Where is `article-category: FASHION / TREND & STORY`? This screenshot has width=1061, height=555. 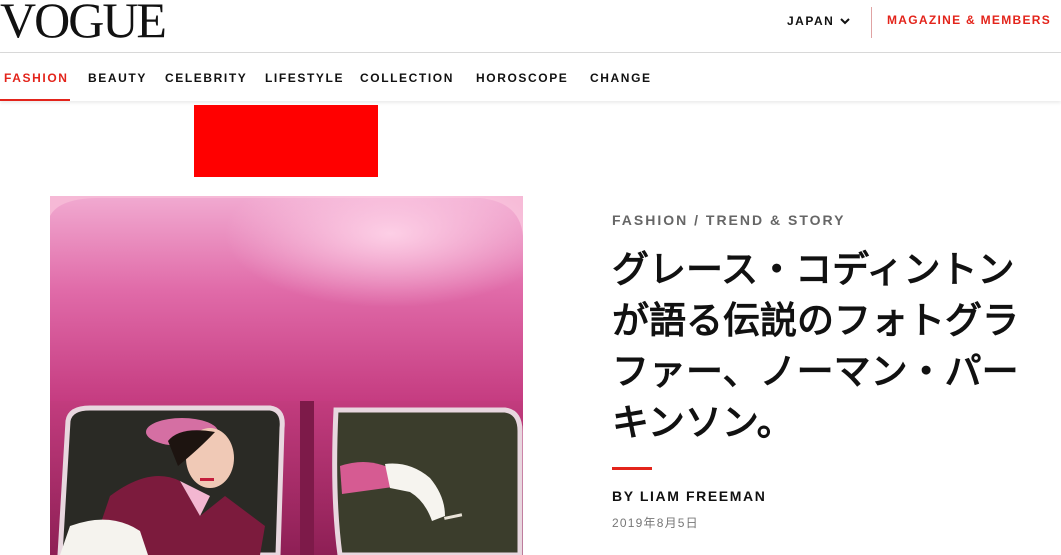
article-category: FASHION / TREND & STORY is located at coordinates (832, 220).